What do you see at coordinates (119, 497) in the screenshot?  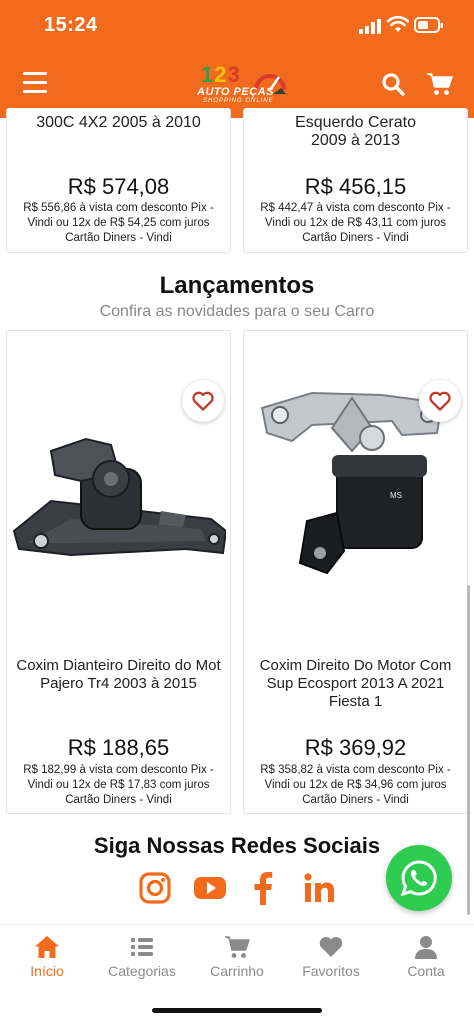 I see `product-image` at bounding box center [119, 497].